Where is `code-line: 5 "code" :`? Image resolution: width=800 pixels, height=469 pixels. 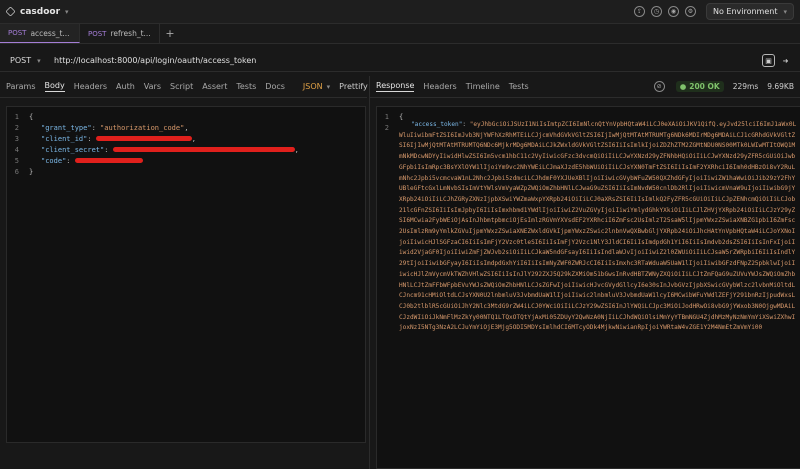
code-line: 5 "code" : is located at coordinates (186, 160).